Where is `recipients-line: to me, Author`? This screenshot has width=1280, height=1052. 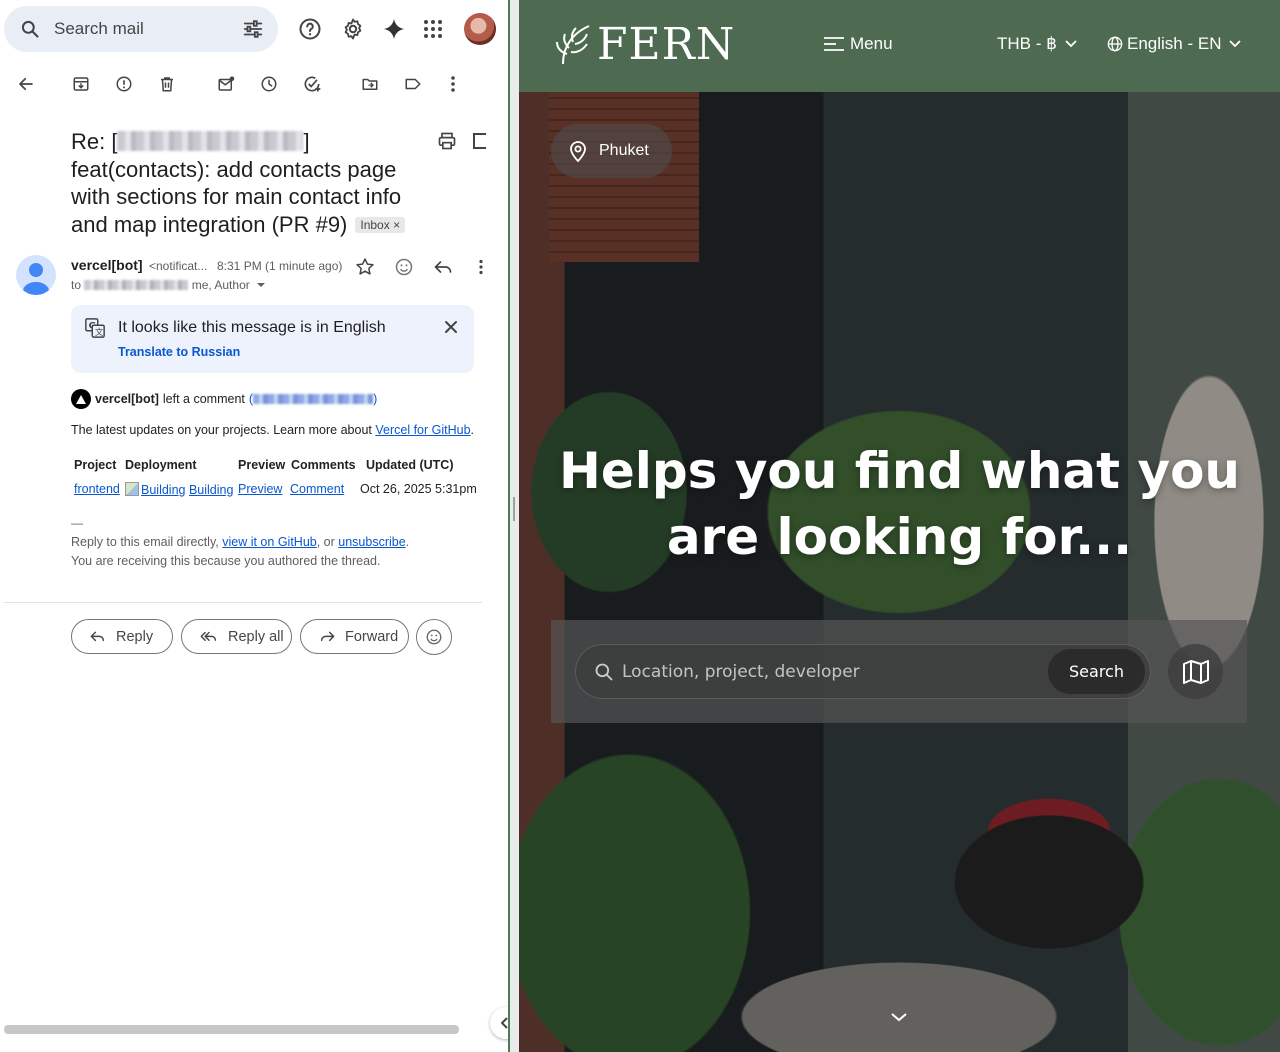
recipients-line: to me, Author is located at coordinates (168, 285).